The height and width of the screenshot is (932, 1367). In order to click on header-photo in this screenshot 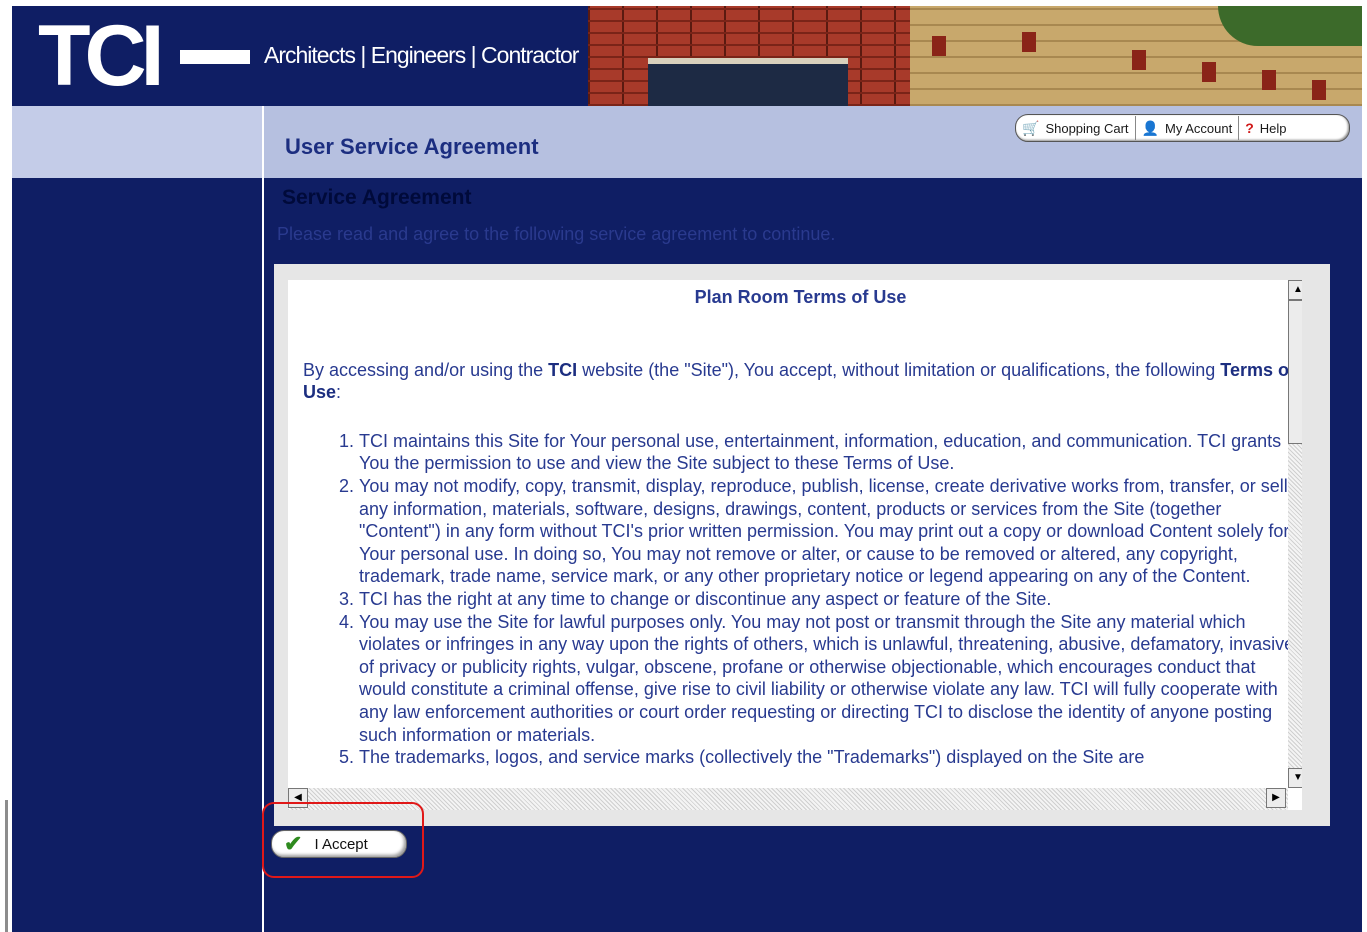, I will do `click(975, 56)`.